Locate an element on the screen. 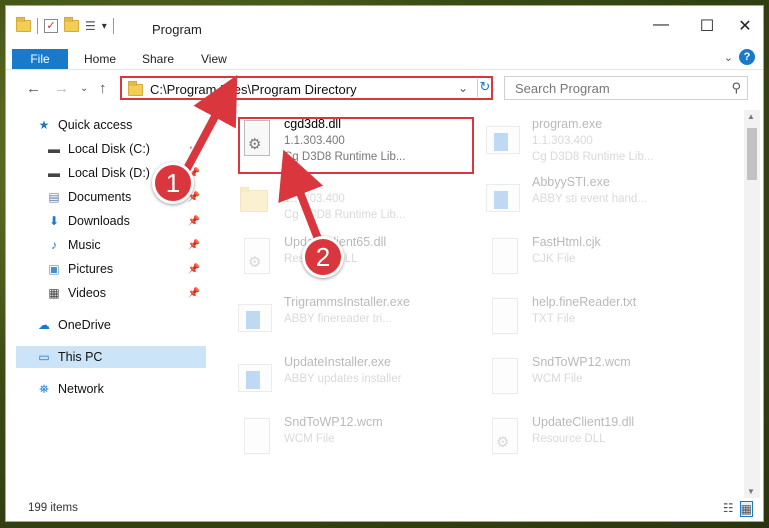  sidebar-item-label: This PC is located at coordinates (80, 357).